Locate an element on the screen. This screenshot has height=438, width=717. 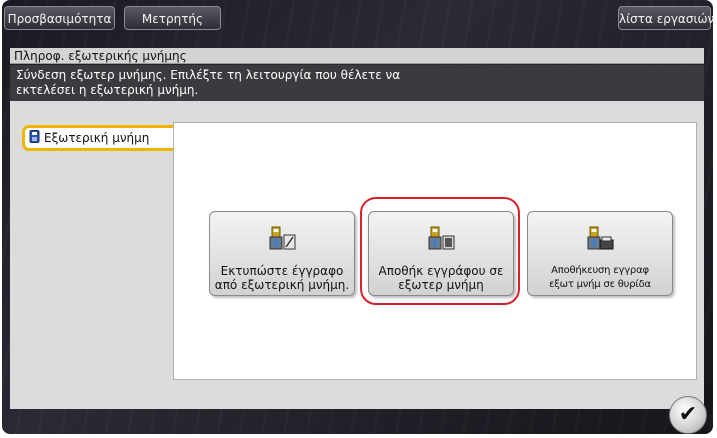
print-label-line-1: Εκτυπώστε έγγραφο is located at coordinates (282, 271).